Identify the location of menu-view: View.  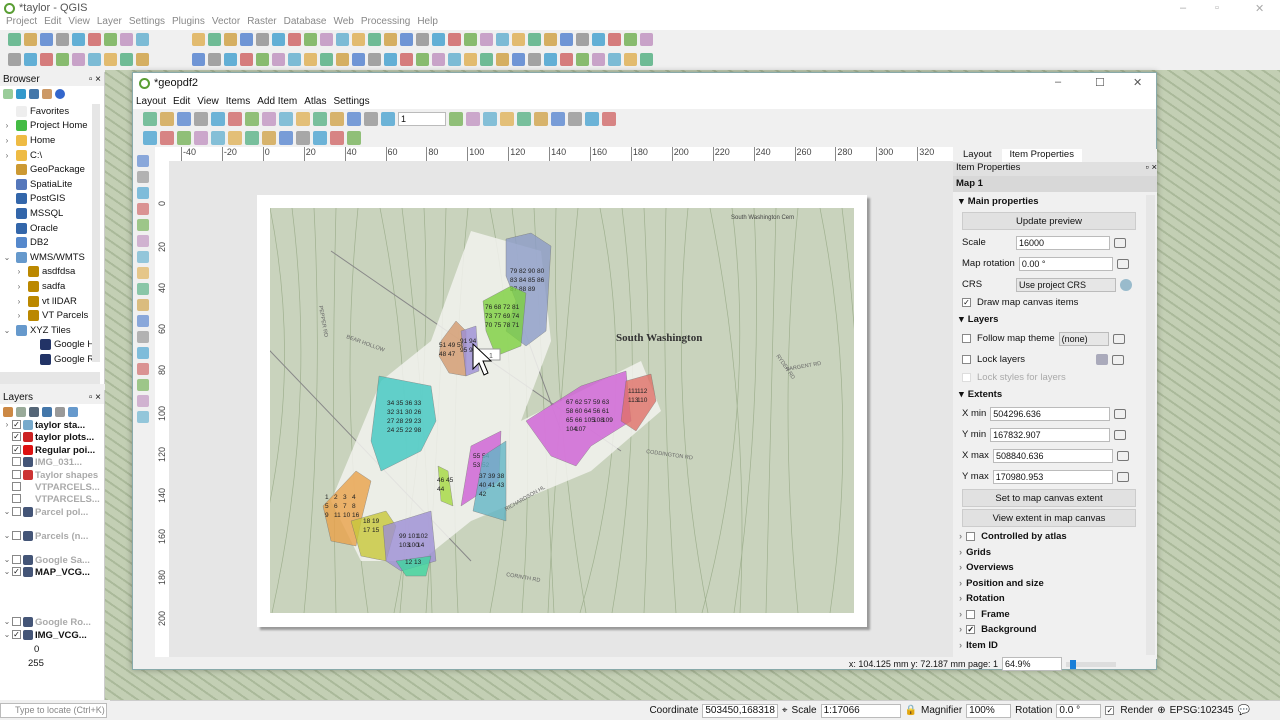
(79, 23).